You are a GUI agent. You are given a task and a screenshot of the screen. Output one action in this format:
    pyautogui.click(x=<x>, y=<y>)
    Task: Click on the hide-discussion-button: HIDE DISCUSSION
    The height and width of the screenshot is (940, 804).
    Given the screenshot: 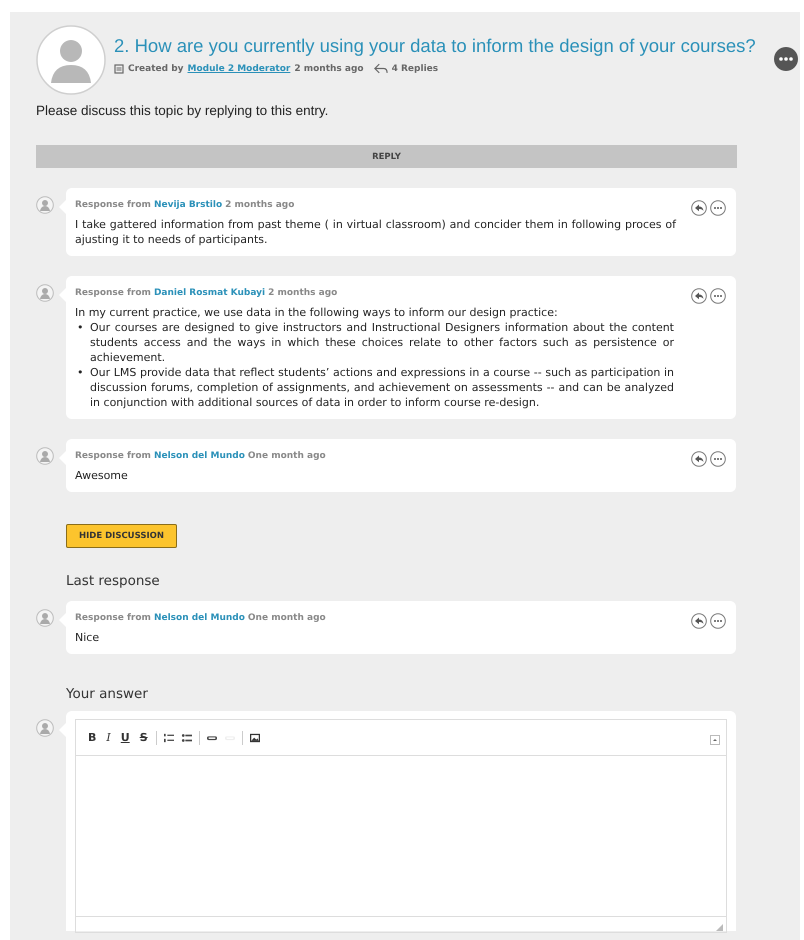 What is the action you would take?
    pyautogui.click(x=121, y=536)
    